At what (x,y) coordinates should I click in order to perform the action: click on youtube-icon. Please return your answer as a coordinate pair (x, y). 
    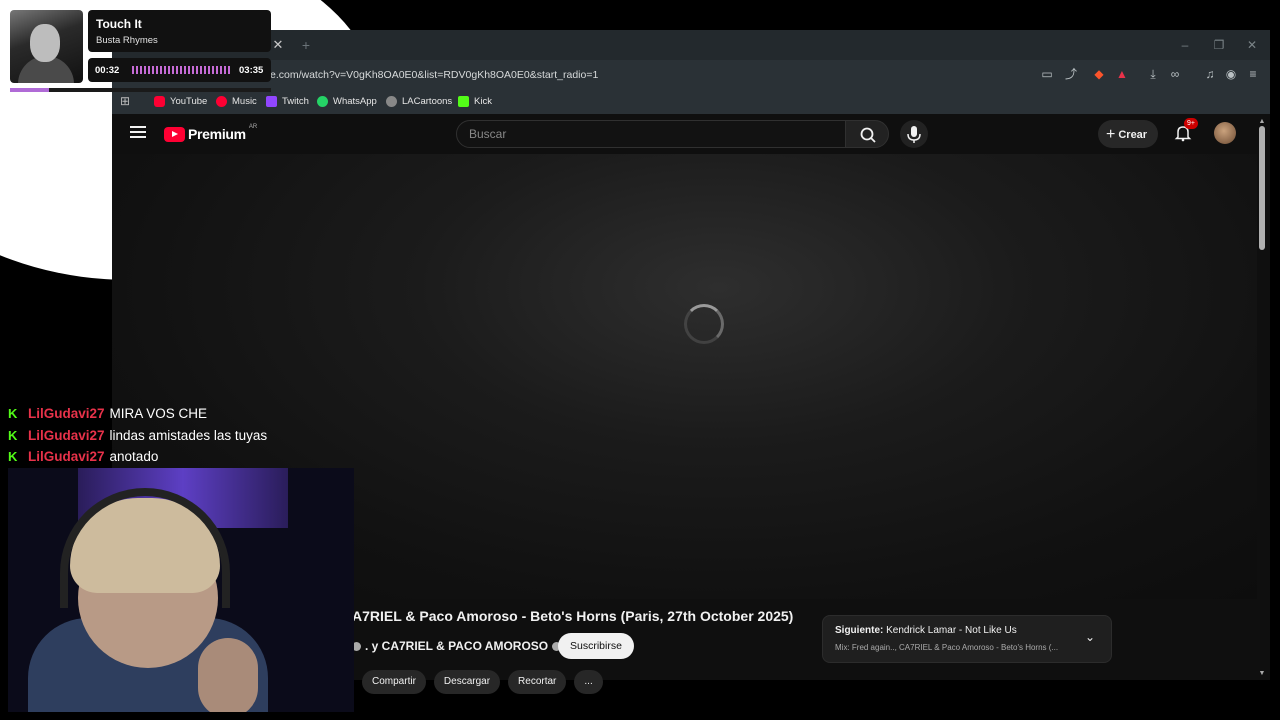
    Looking at the image, I should click on (159, 101).